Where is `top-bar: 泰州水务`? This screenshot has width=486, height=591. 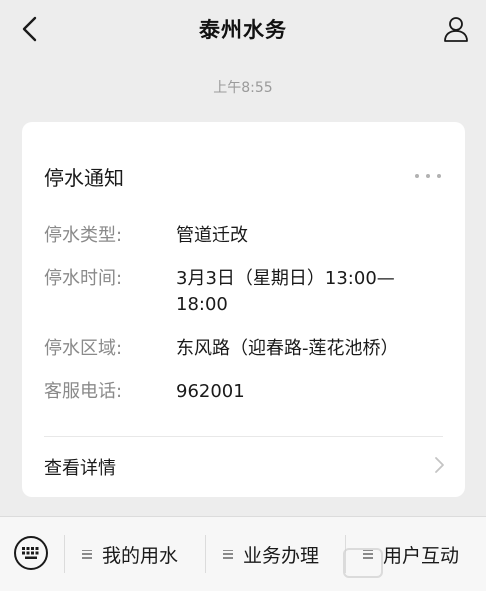 top-bar: 泰州水务 is located at coordinates (243, 29).